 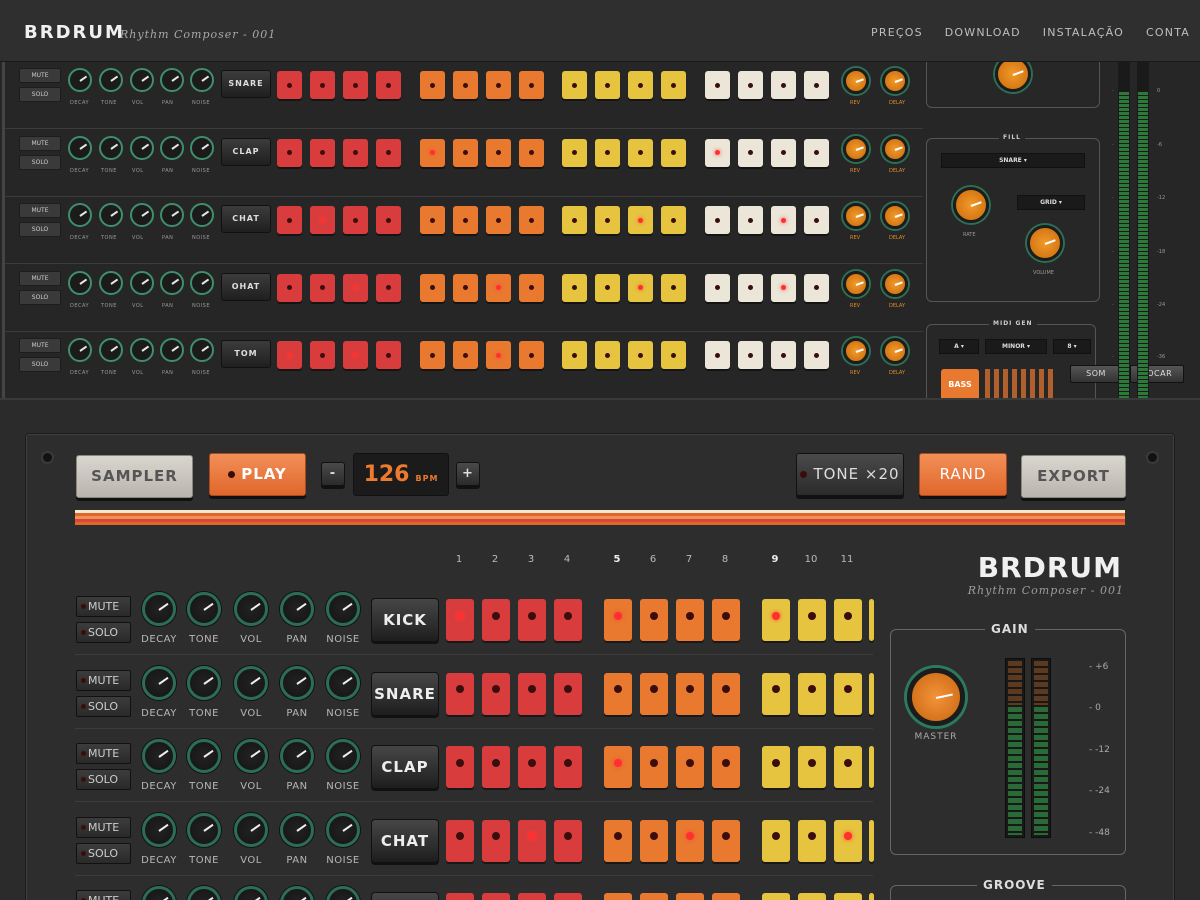 What do you see at coordinates (246, 354) in the screenshot?
I see `track-name-button: TOM` at bounding box center [246, 354].